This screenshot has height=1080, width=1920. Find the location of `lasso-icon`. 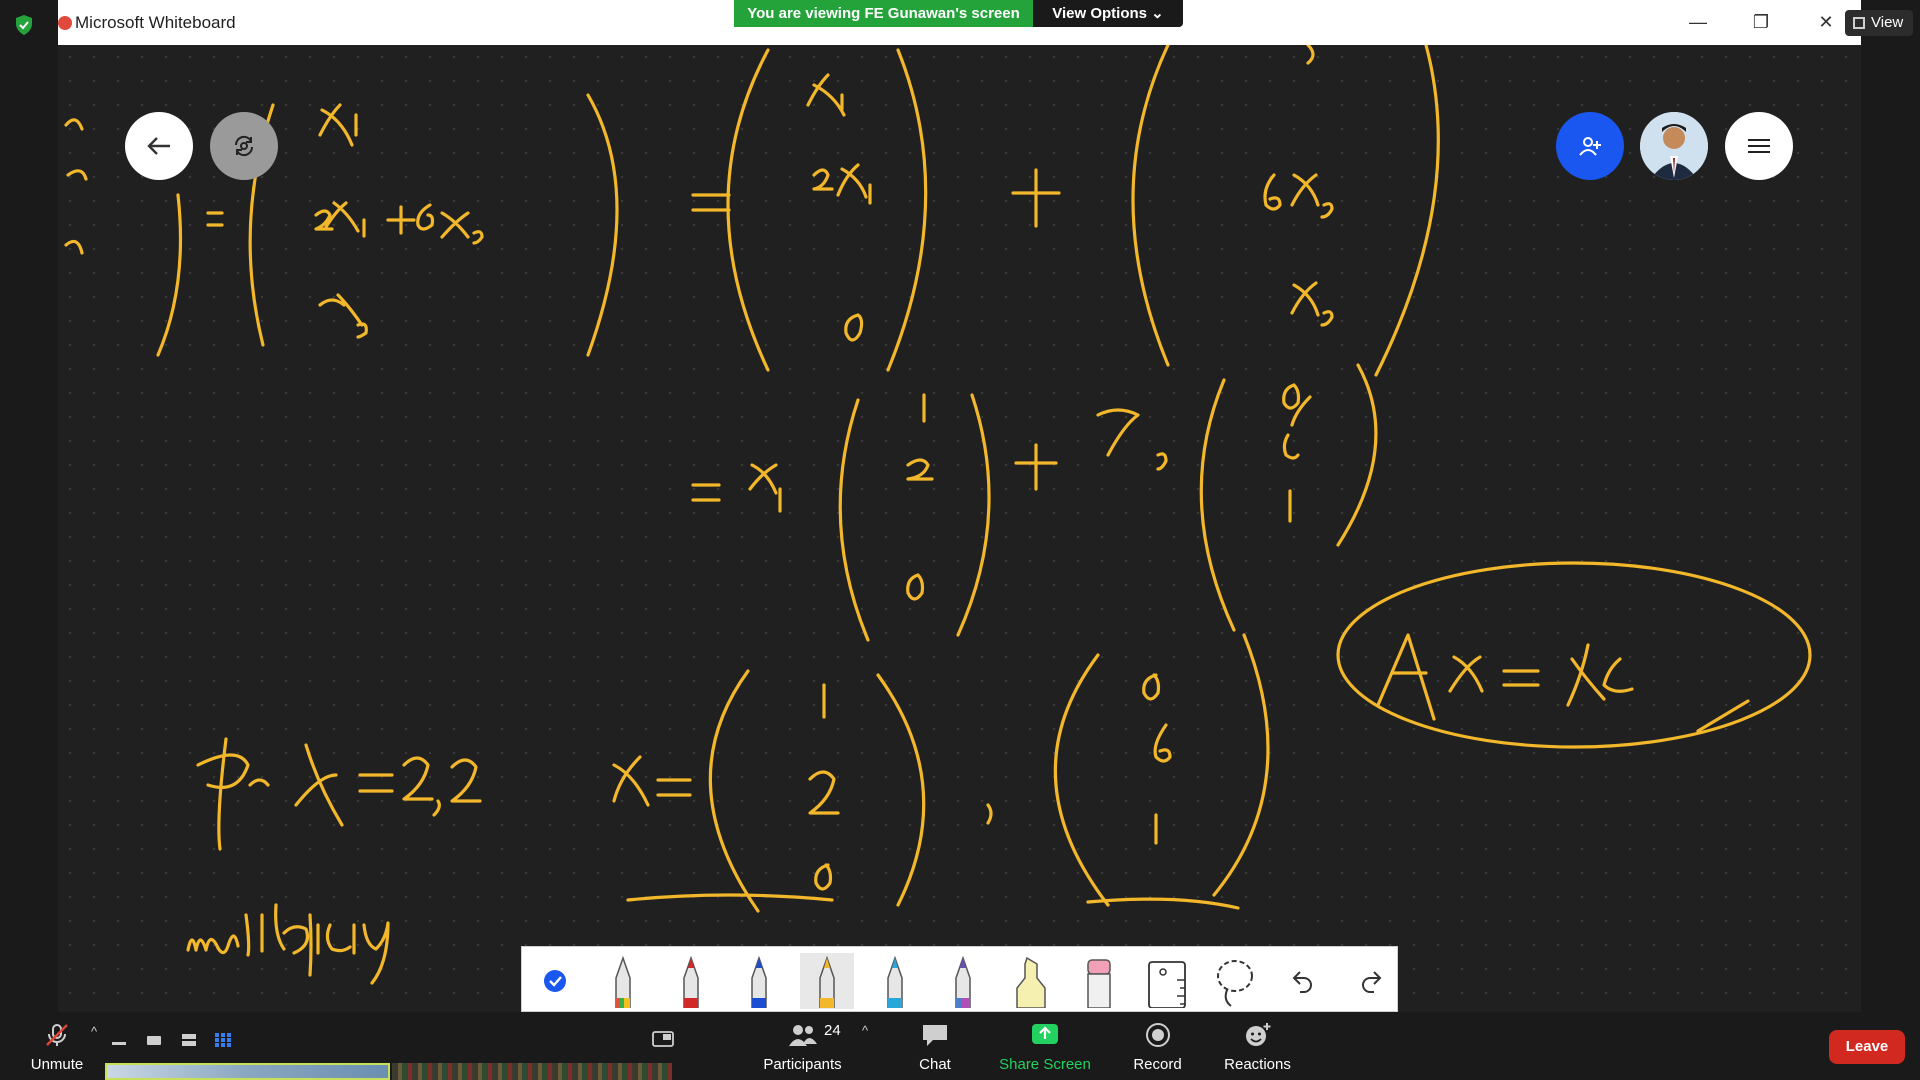

lasso-icon is located at coordinates (1235, 983).